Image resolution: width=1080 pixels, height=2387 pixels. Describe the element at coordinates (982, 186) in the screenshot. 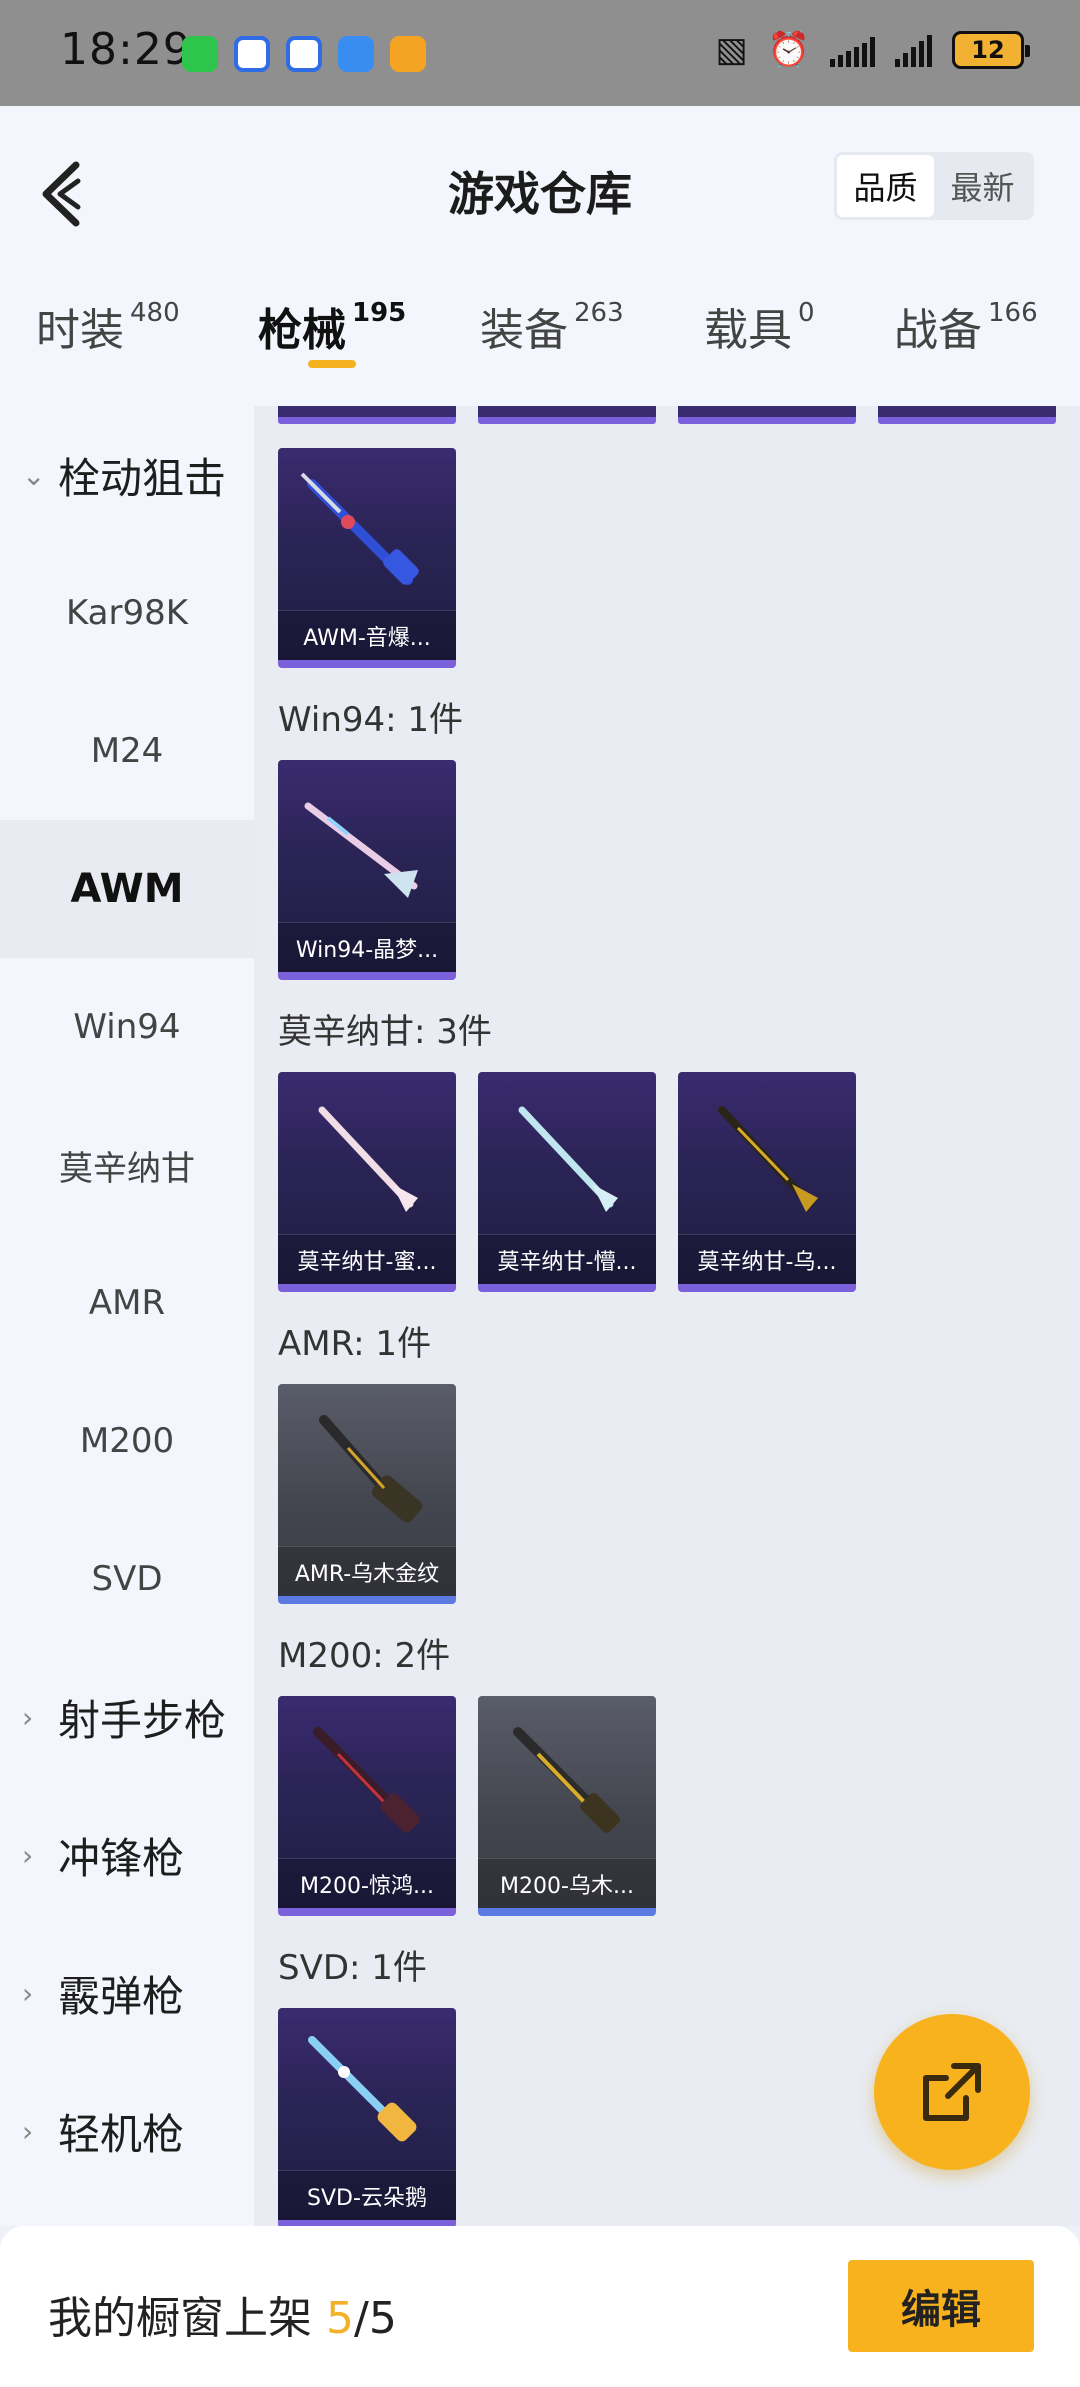

I see `sort-latest-button: 最新` at that location.